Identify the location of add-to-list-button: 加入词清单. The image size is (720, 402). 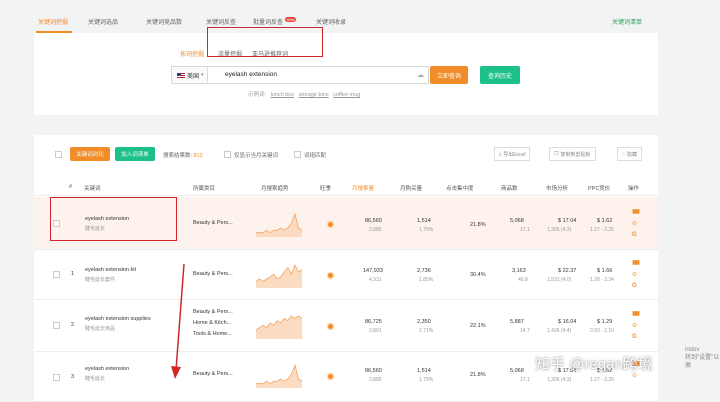
(135, 154).